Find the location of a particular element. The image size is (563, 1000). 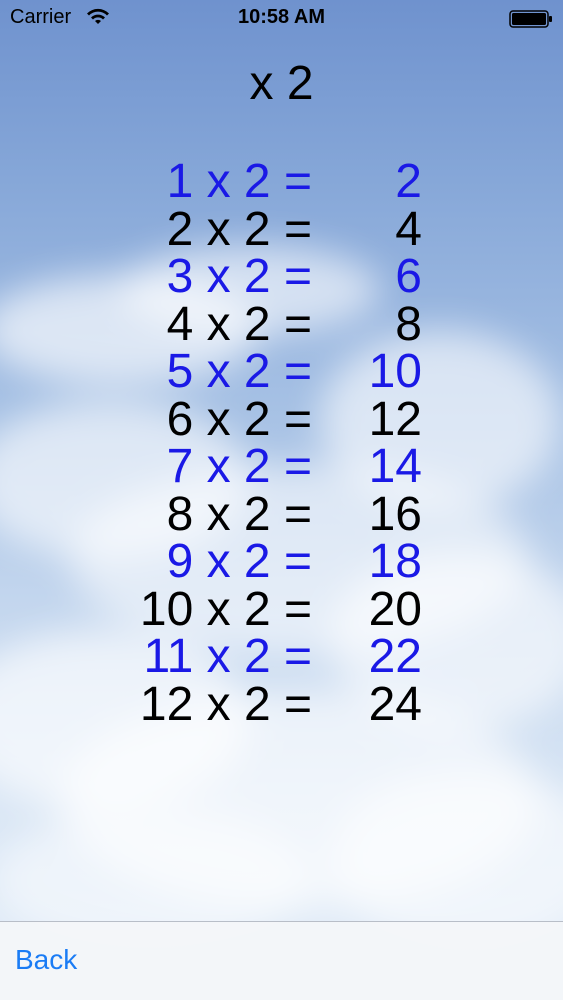

page-title: x 2 is located at coordinates (281, 83).